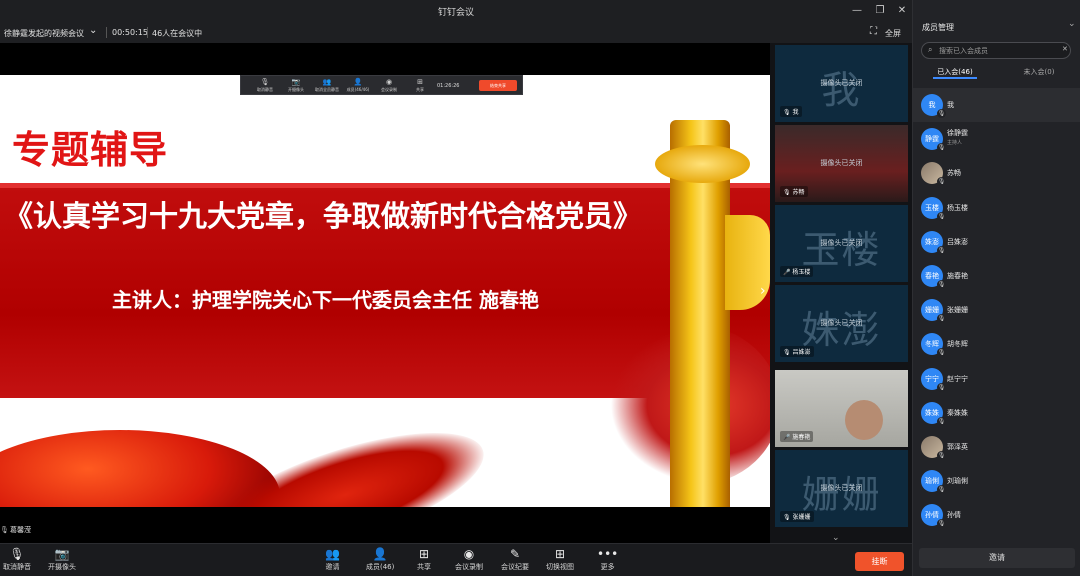  Describe the element at coordinates (996, 208) in the screenshot. I see `member-row: 玉楼 🎙 杨玉楼` at that location.